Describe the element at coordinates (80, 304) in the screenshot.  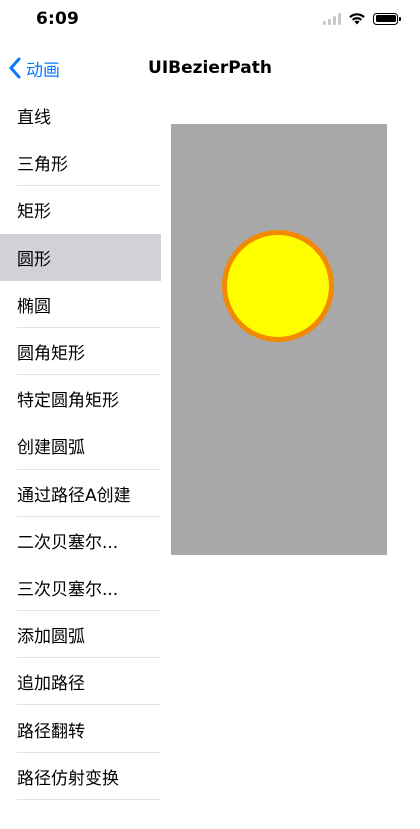
I see `list-item-ellipse: 椭圆` at that location.